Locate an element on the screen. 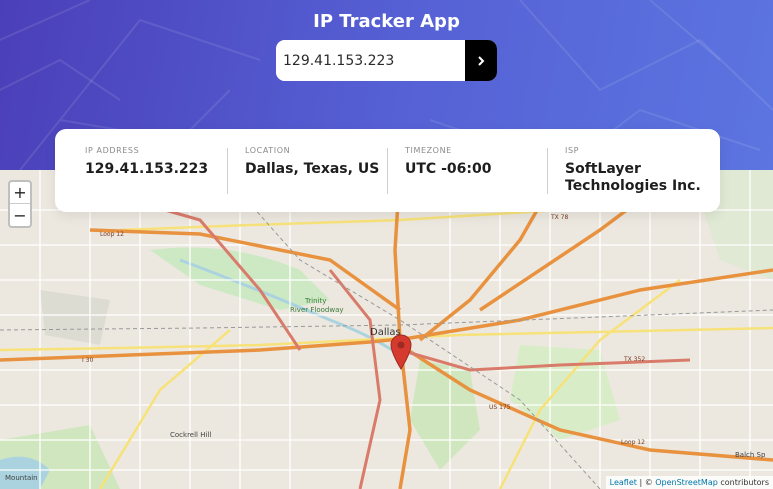 The height and width of the screenshot is (489, 773). location-label: LOCATION is located at coordinates (268, 150).